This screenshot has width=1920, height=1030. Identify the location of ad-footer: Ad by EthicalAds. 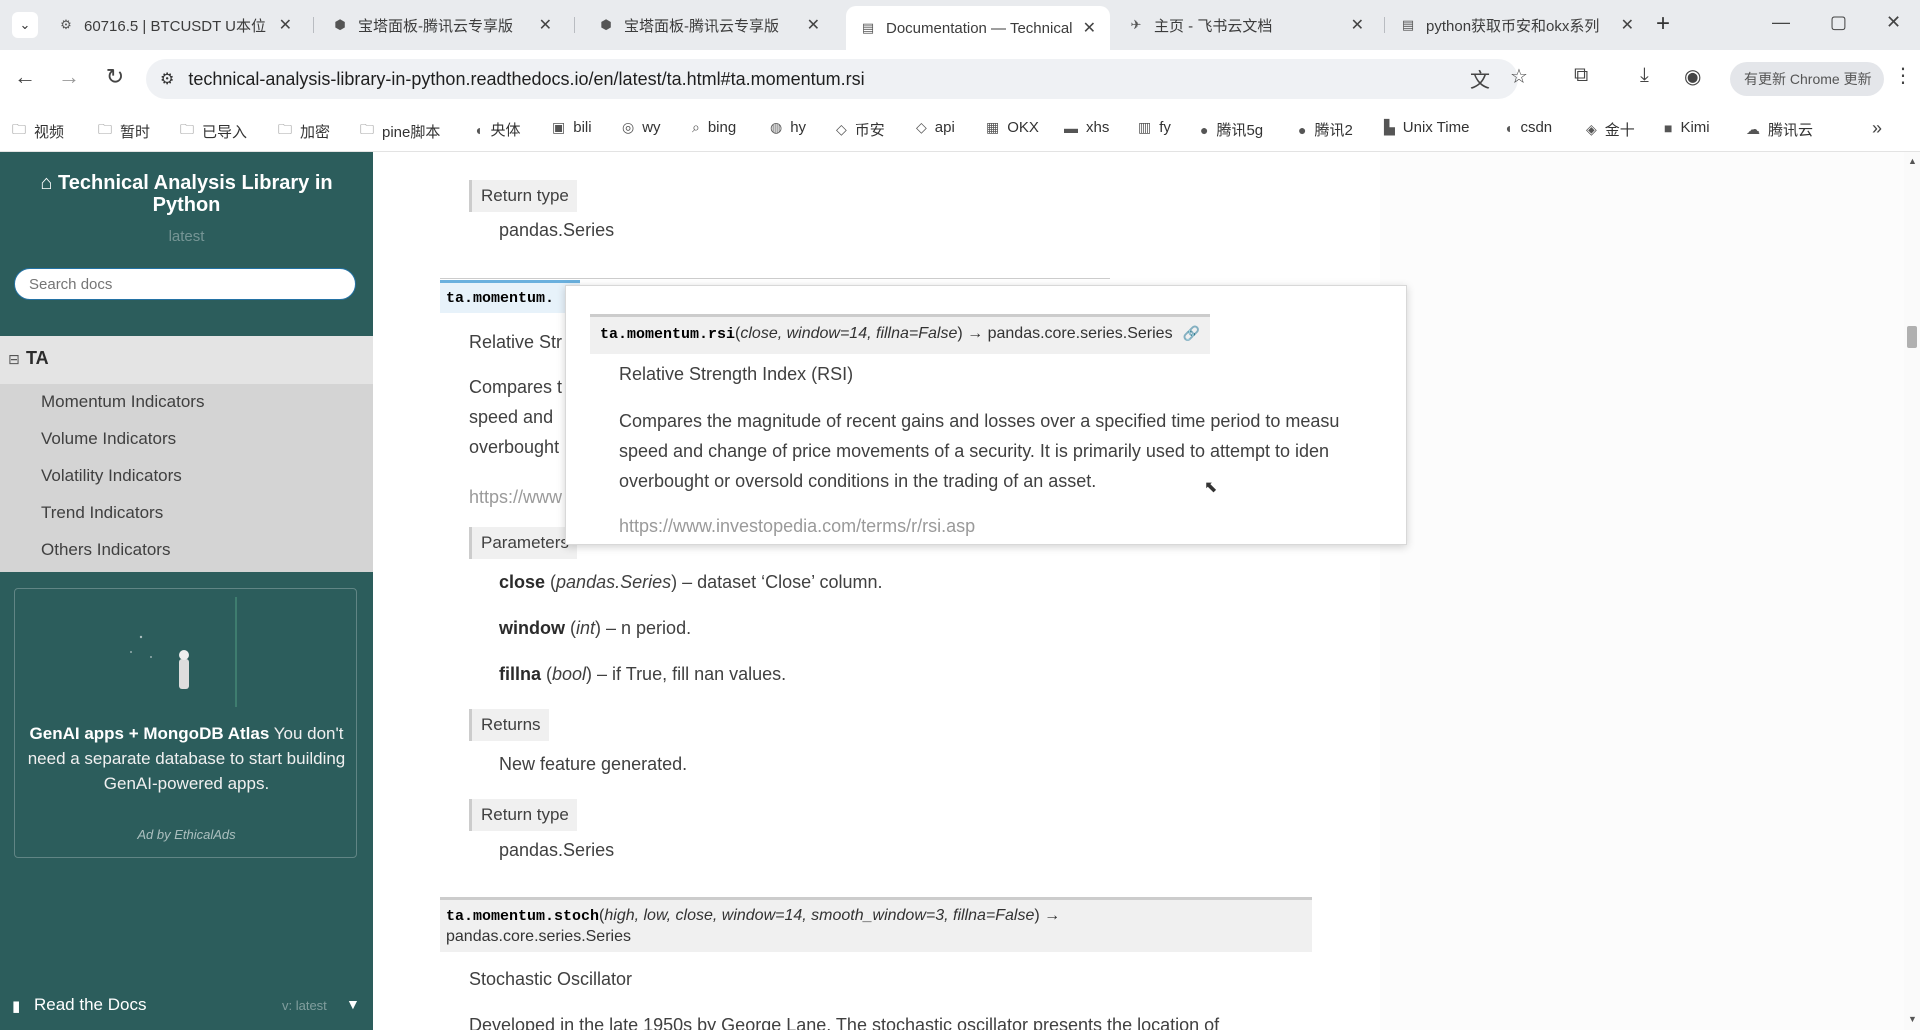
(186, 834).